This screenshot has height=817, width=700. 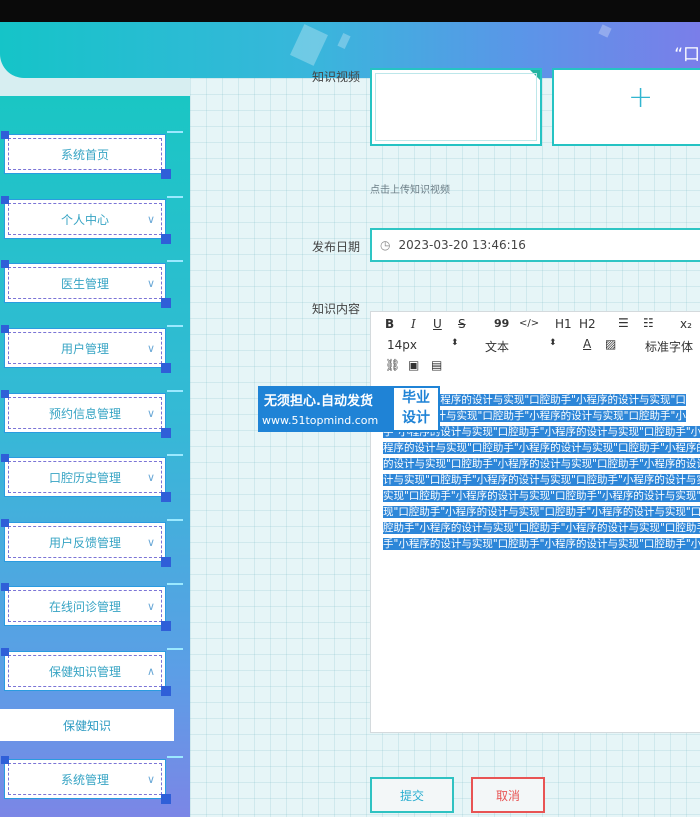 I want to click on blockquote-button: 99, so click(x=501, y=323).